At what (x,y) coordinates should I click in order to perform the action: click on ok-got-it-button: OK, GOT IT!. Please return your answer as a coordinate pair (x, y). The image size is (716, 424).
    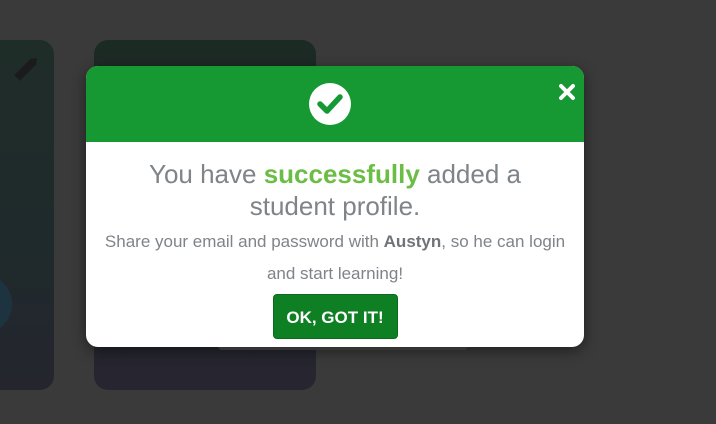
    Looking at the image, I should click on (335, 316).